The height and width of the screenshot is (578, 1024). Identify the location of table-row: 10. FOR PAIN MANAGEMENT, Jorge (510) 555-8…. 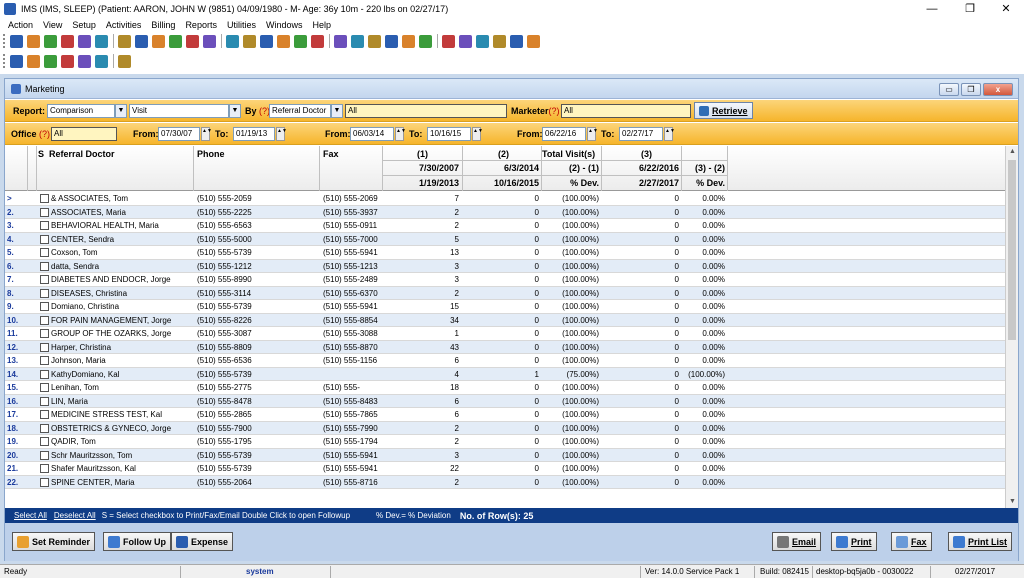
(505, 320).